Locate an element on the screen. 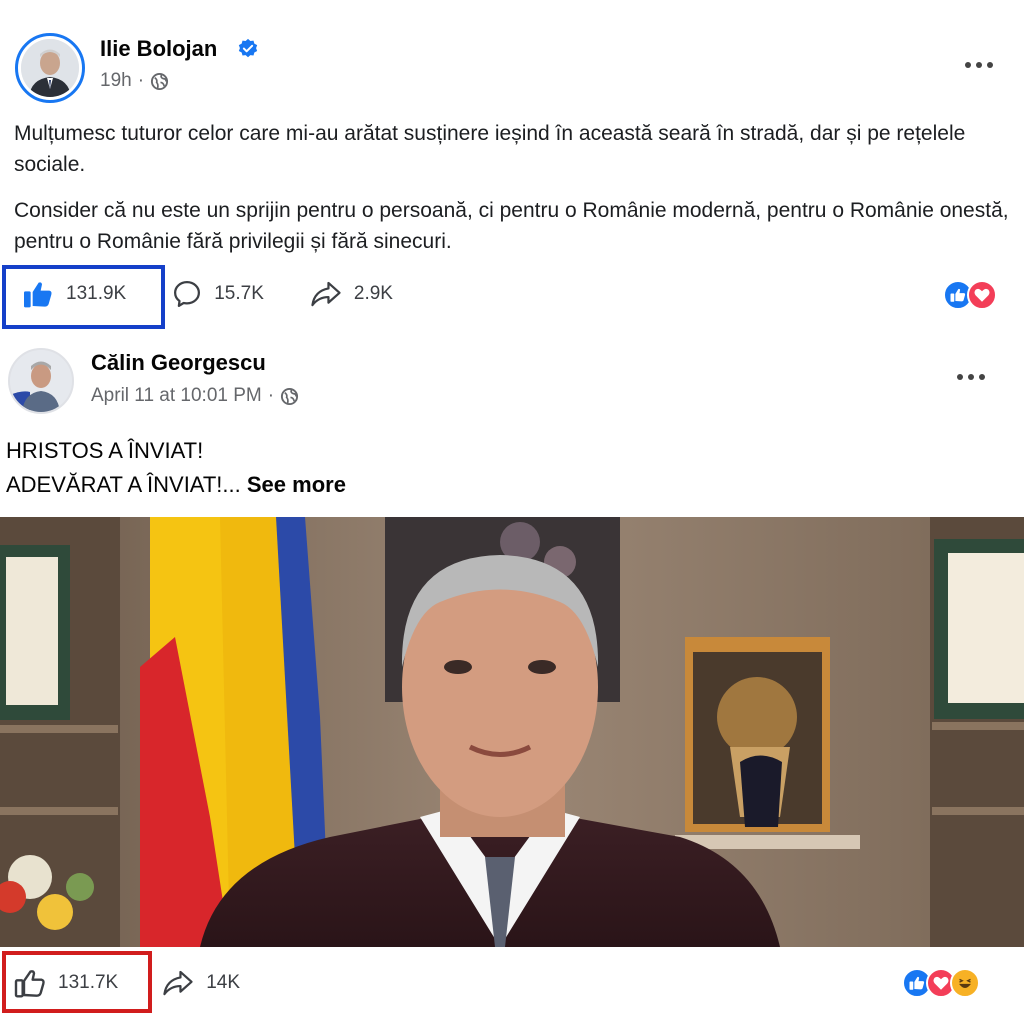  see-more-link: See more is located at coordinates (296, 484).